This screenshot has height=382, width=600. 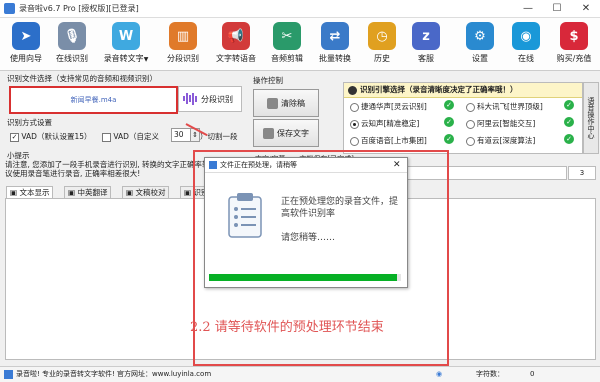 What do you see at coordinates (574, 36) in the screenshot?
I see `cart-icon: $` at bounding box center [574, 36].